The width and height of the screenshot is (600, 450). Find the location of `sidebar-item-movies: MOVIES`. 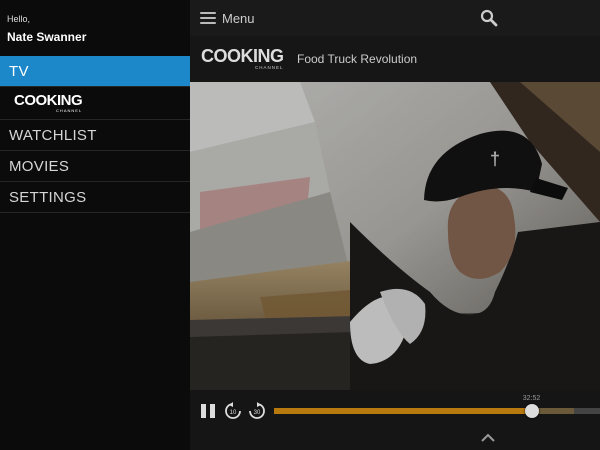

sidebar-item-movies: MOVIES is located at coordinates (95, 166).